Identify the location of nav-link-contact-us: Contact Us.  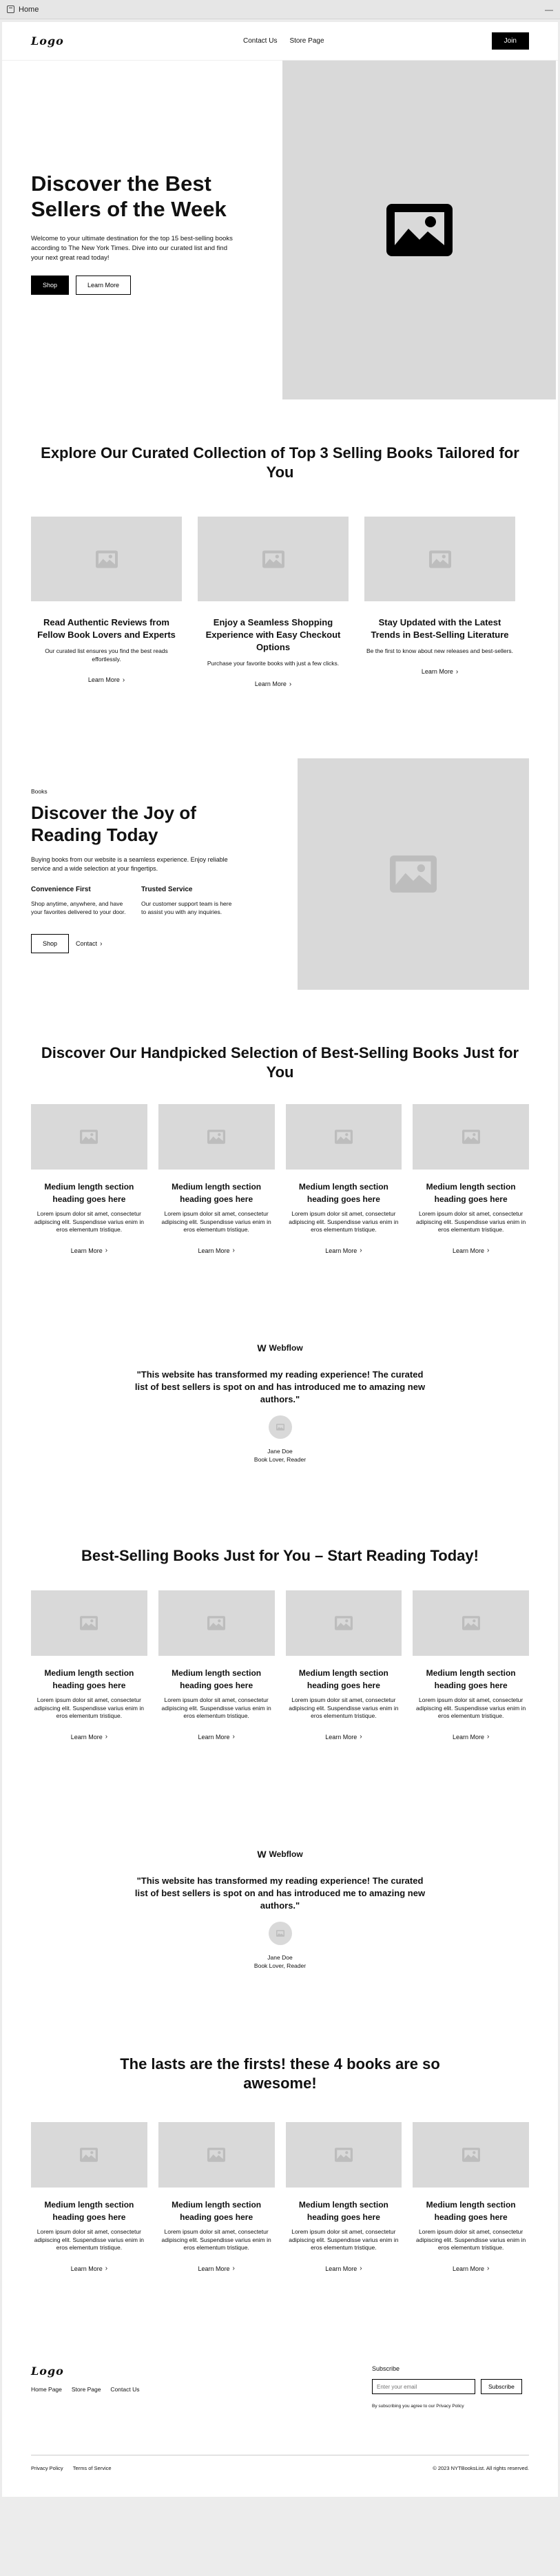
(260, 41).